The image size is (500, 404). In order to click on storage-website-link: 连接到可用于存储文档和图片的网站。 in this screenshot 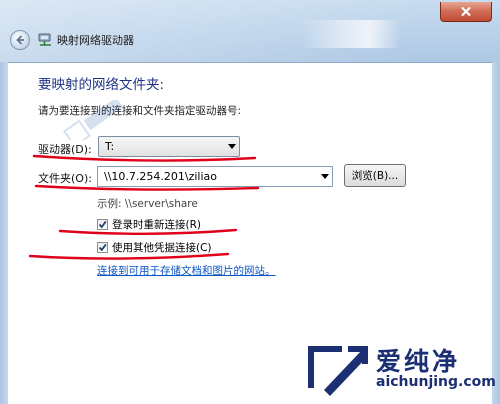, I will do `click(186, 270)`.